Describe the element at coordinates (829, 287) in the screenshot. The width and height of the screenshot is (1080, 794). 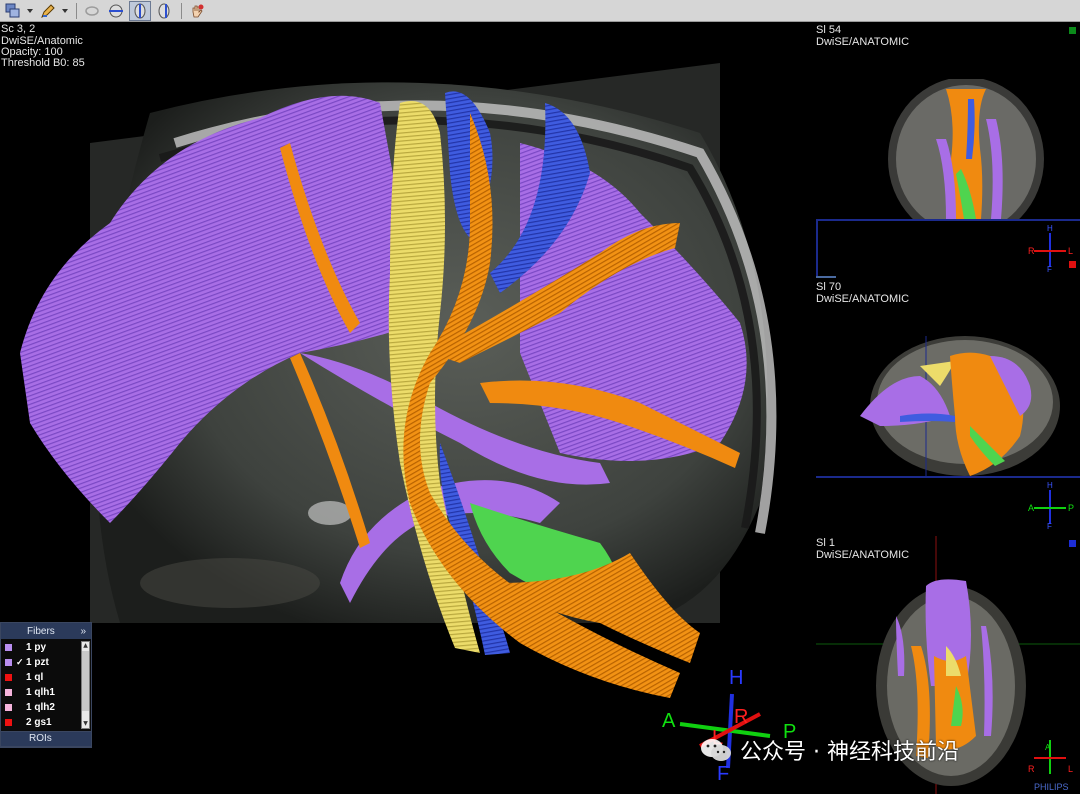
I see `view-slice-label: Sl 70` at that location.